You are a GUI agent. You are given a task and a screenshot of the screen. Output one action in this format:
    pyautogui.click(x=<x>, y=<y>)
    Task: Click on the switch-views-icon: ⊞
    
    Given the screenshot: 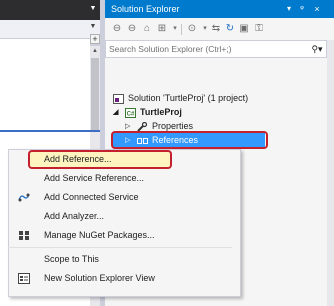 What is the action you would take?
    pyautogui.click(x=162, y=29)
    